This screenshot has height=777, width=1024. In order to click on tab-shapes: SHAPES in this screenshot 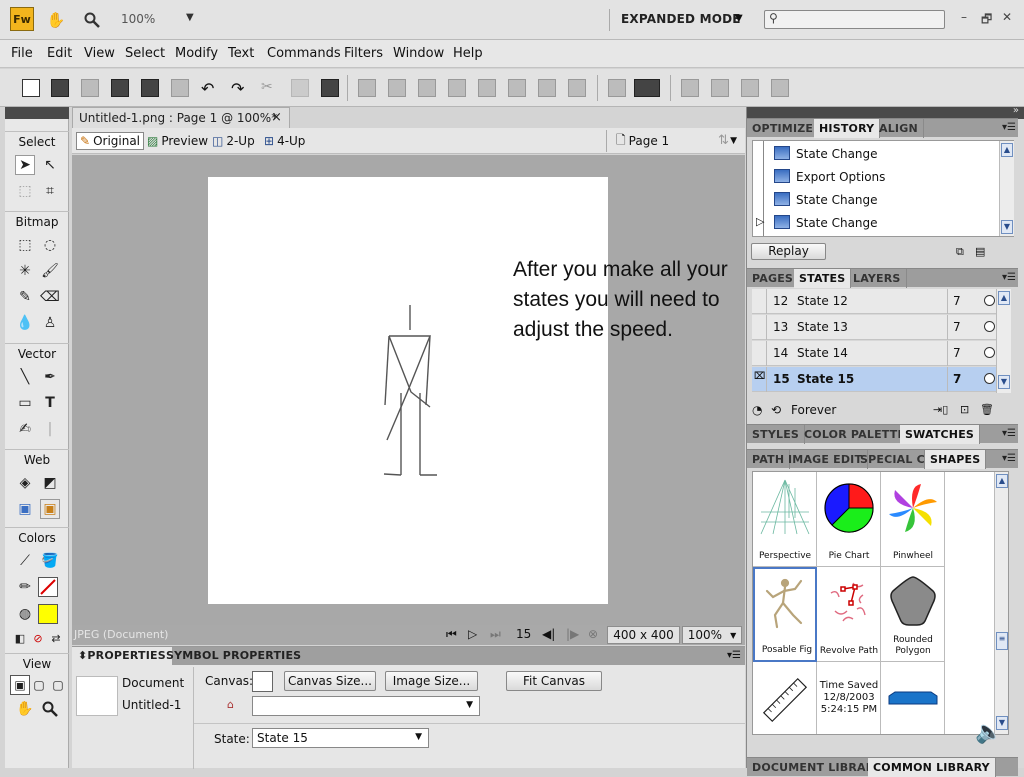, I will do `click(956, 459)`.